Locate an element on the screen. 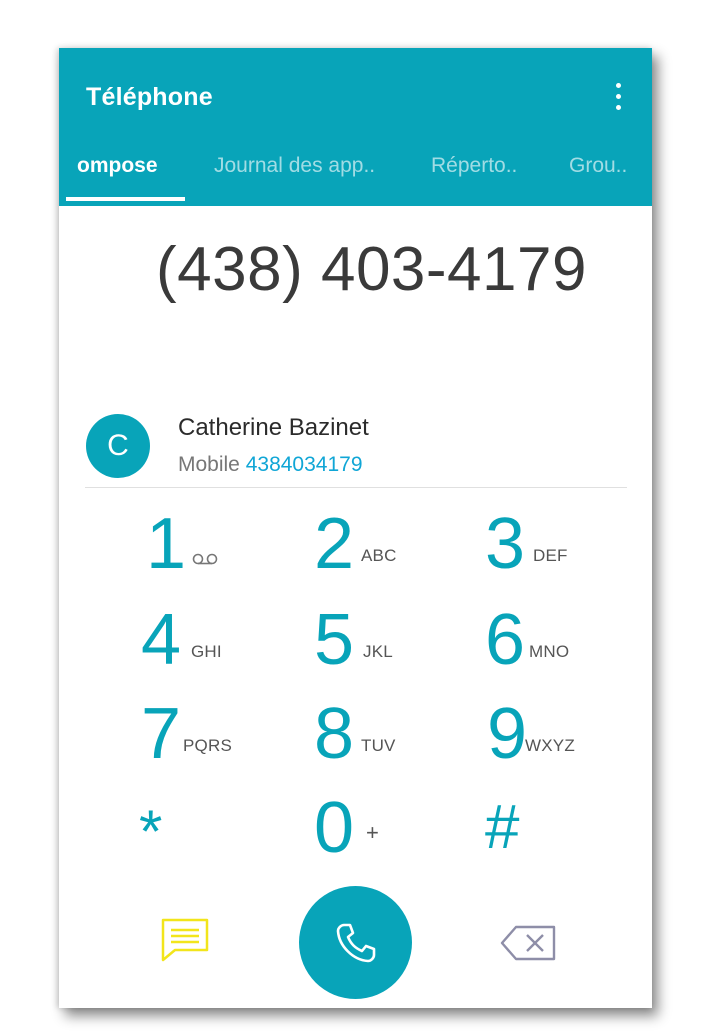 This screenshot has height=1036, width=704. contact-detail: Mobile 4384034179 is located at coordinates (270, 465).